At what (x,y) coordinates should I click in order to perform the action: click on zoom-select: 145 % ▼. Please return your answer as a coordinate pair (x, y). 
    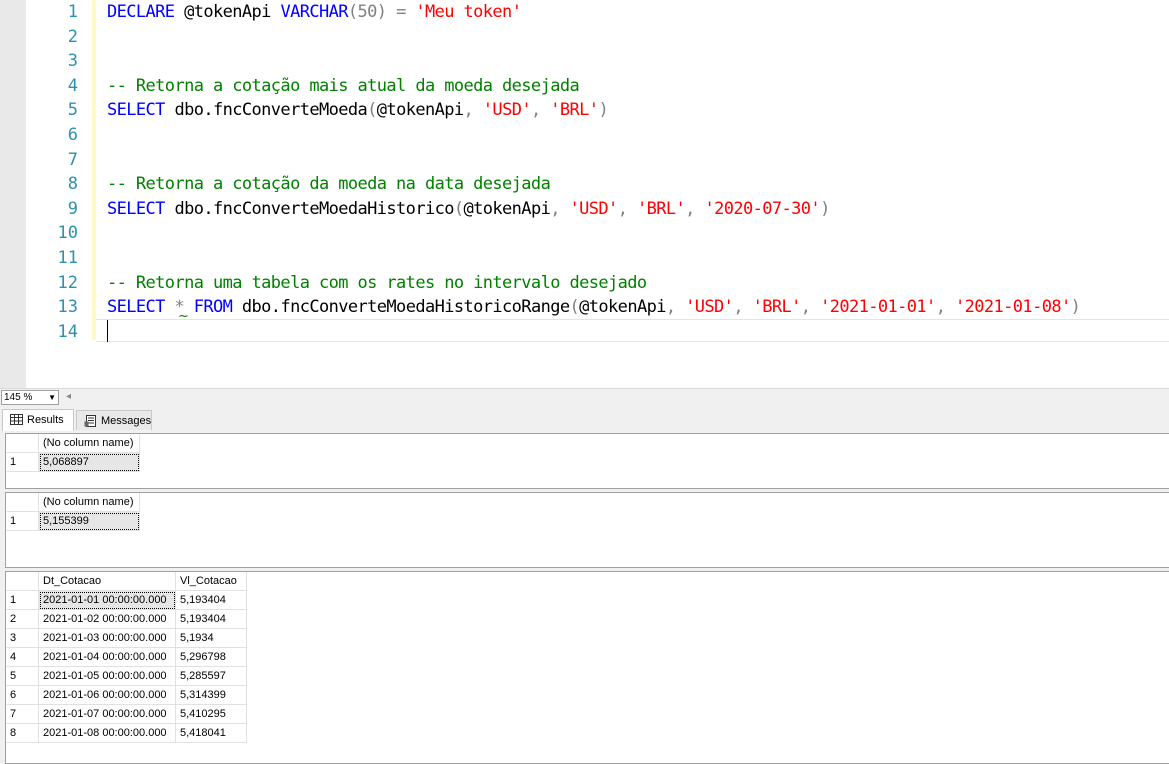
    Looking at the image, I should click on (30, 397).